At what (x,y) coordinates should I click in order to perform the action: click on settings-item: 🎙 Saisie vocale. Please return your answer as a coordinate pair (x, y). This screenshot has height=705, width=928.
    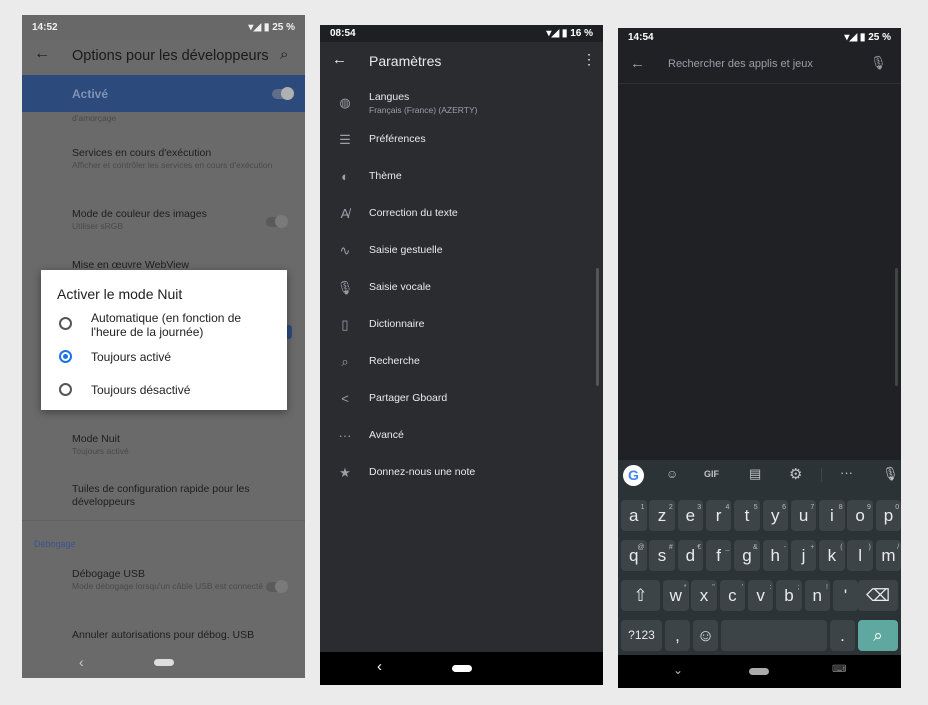
    Looking at the image, I should click on (455, 287).